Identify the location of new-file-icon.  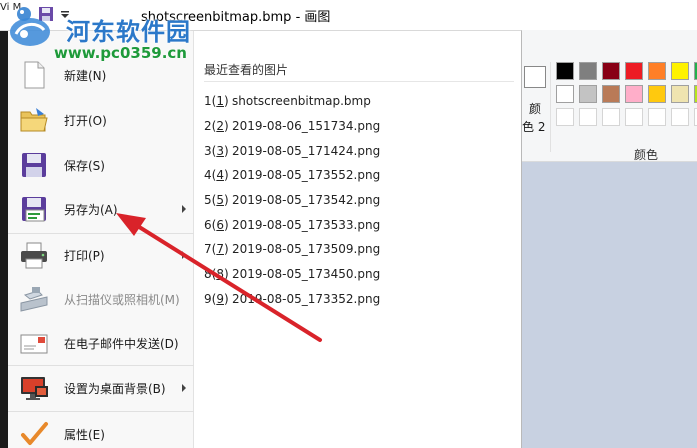
(34, 75).